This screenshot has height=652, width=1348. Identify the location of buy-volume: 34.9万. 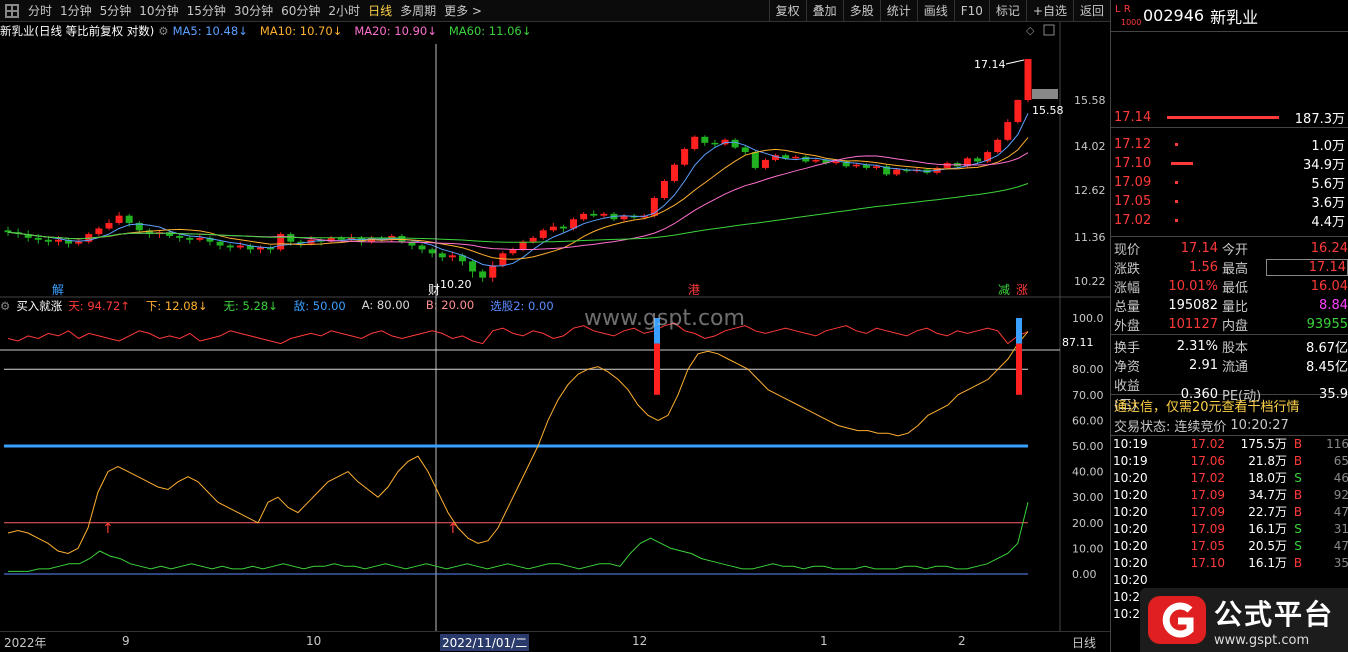
(1324, 165).